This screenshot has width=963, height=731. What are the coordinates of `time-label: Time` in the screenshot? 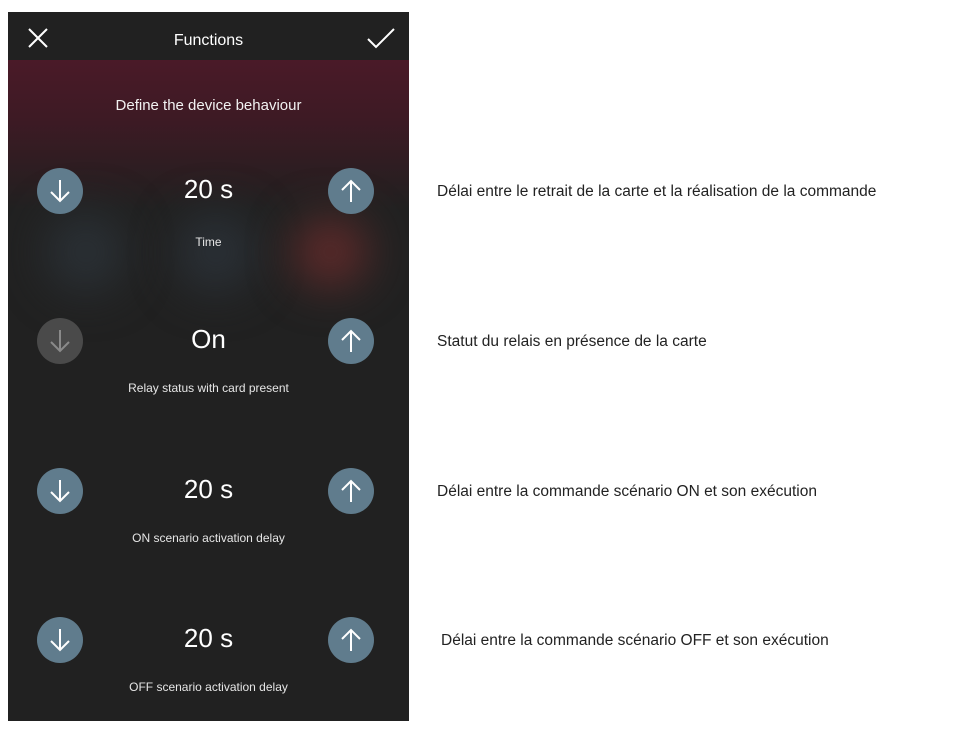 It's located at (208, 242).